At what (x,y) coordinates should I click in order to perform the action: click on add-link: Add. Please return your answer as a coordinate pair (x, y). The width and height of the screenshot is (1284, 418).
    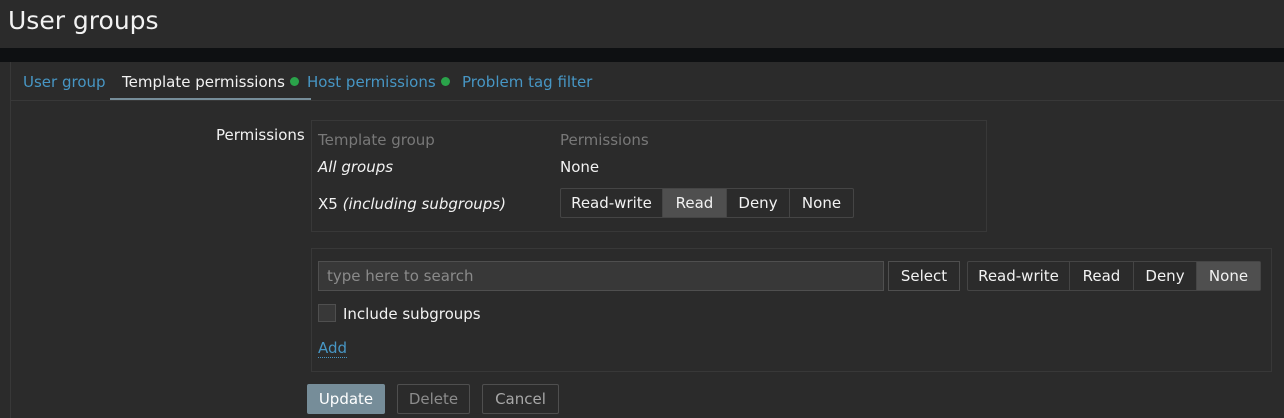
    Looking at the image, I should click on (333, 348).